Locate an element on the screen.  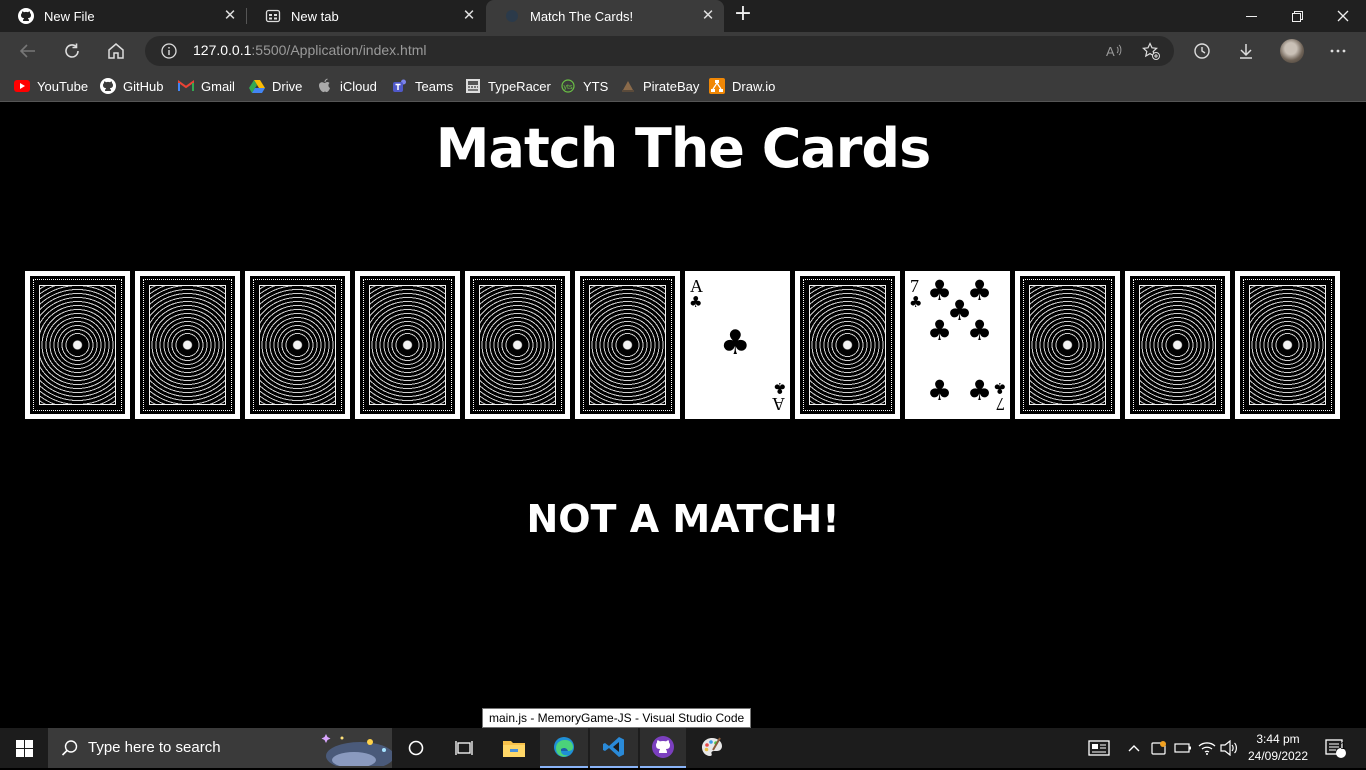
minimize-icon is located at coordinates (1251, 16).